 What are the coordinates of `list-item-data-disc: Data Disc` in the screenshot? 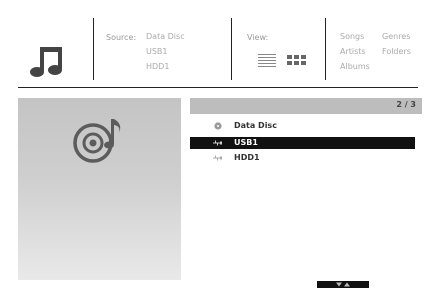 It's located at (302, 126).